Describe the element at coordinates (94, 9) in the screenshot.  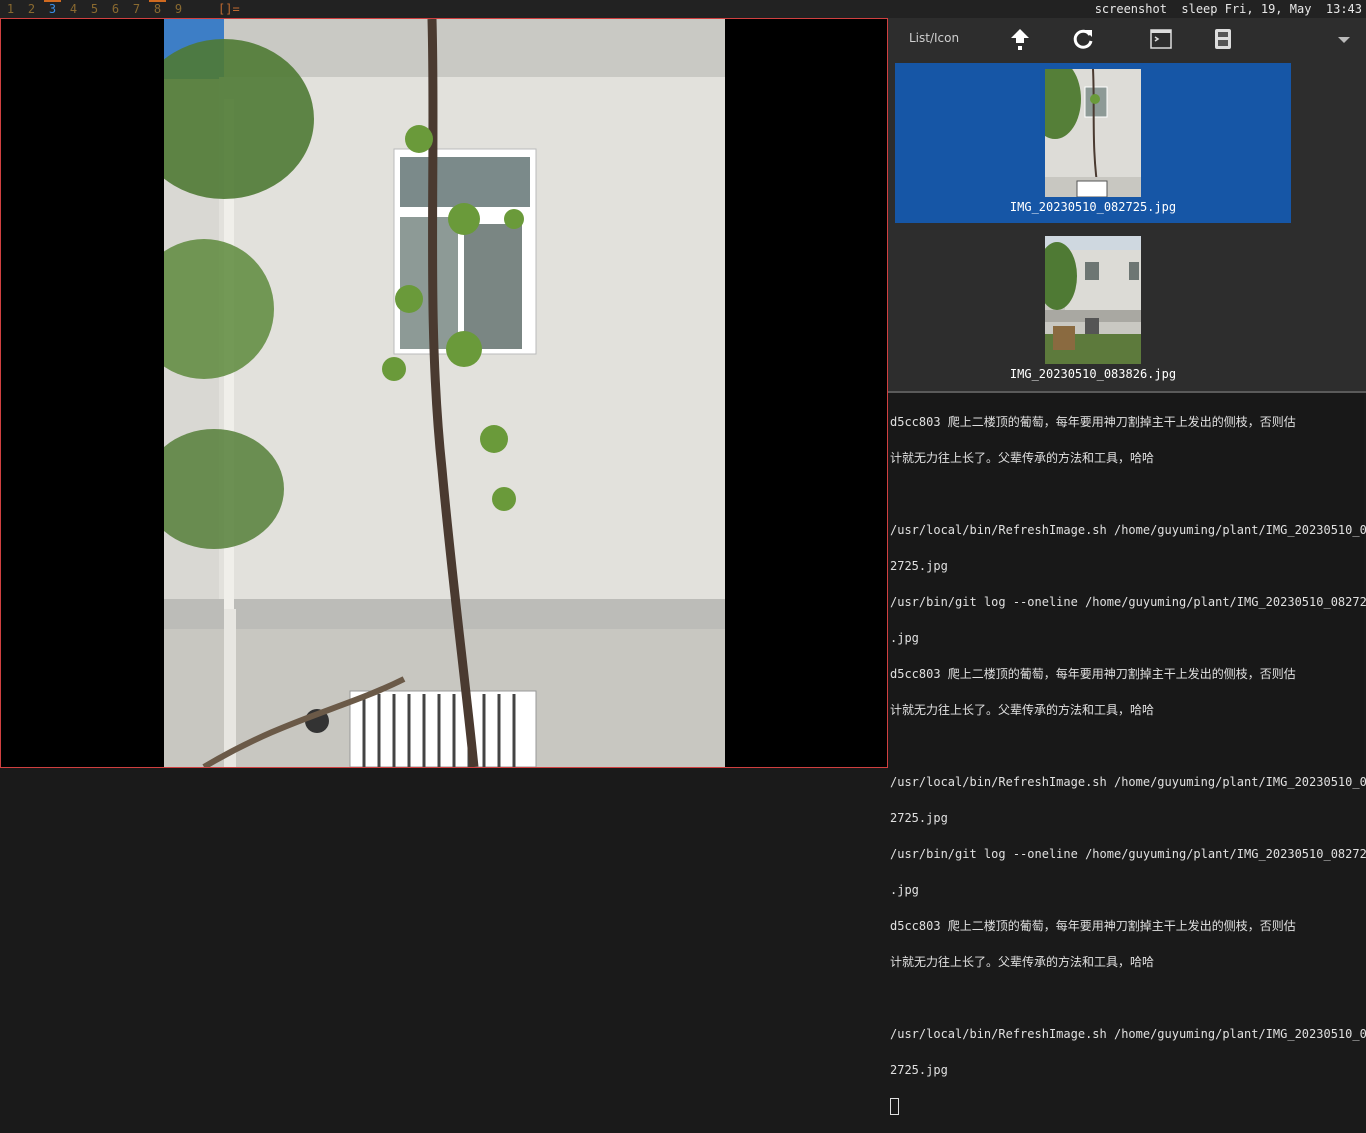
I see `tag-5: 5` at that location.